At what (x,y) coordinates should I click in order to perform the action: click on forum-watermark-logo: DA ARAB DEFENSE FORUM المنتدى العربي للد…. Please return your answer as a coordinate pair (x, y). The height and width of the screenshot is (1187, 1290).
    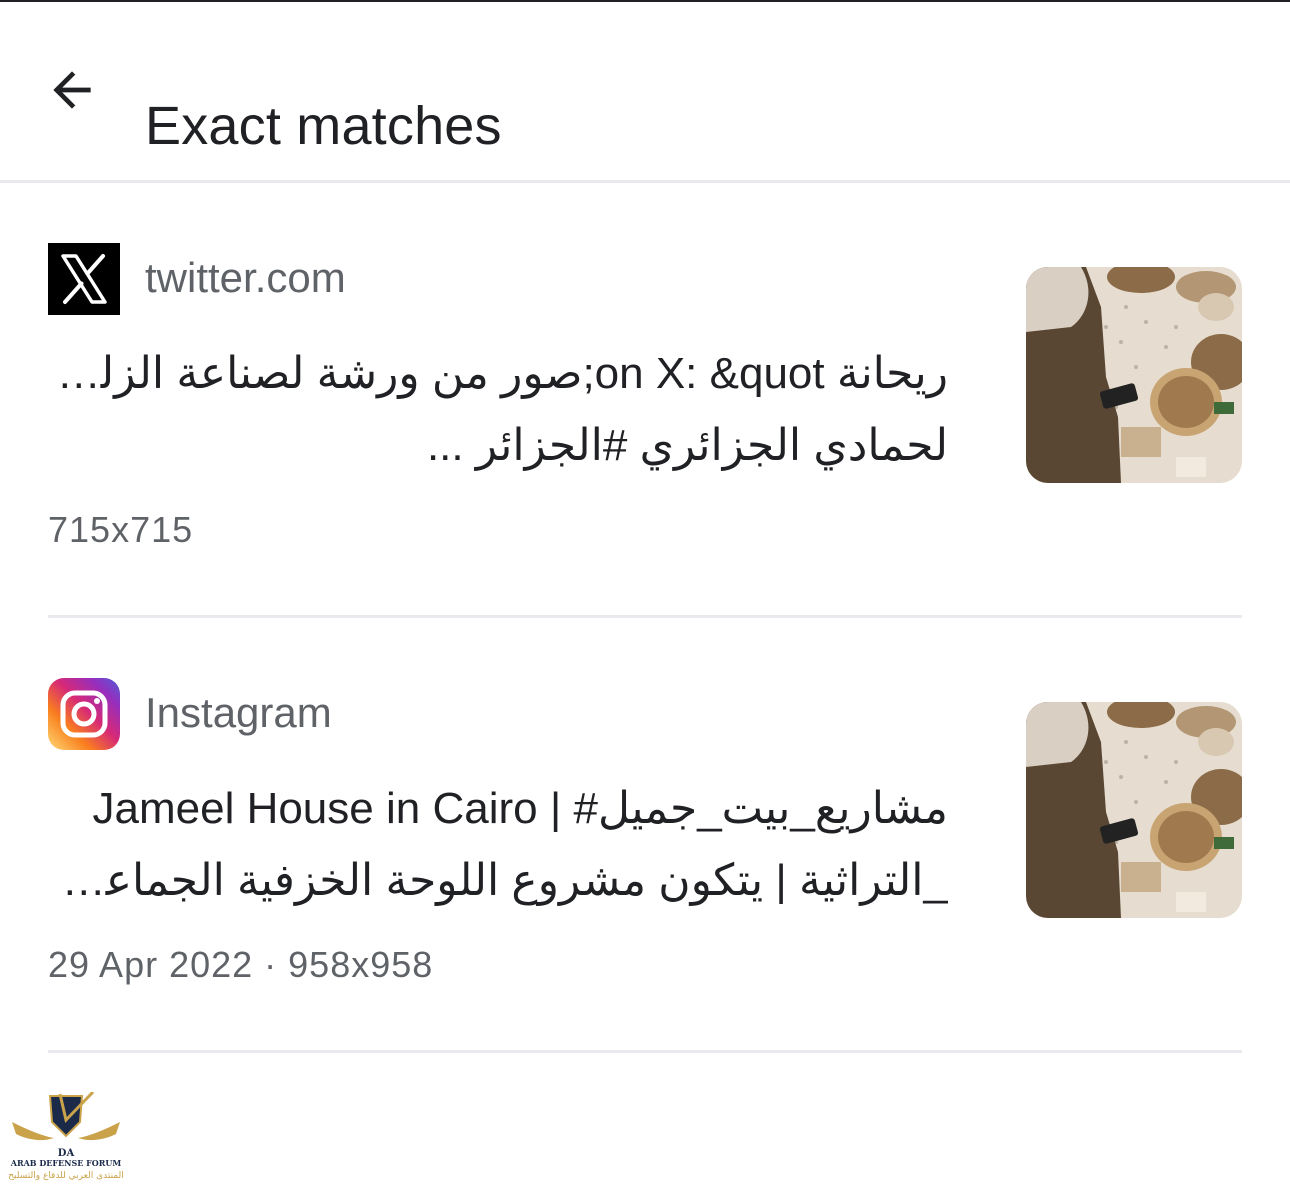
    Looking at the image, I should click on (66, 1136).